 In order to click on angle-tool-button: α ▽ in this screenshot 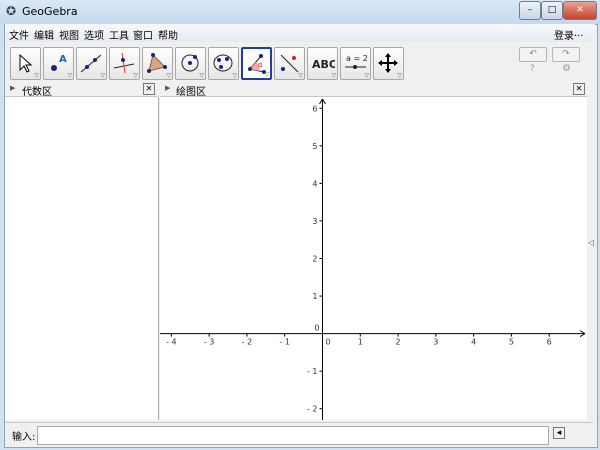, I will do `click(256, 63)`.